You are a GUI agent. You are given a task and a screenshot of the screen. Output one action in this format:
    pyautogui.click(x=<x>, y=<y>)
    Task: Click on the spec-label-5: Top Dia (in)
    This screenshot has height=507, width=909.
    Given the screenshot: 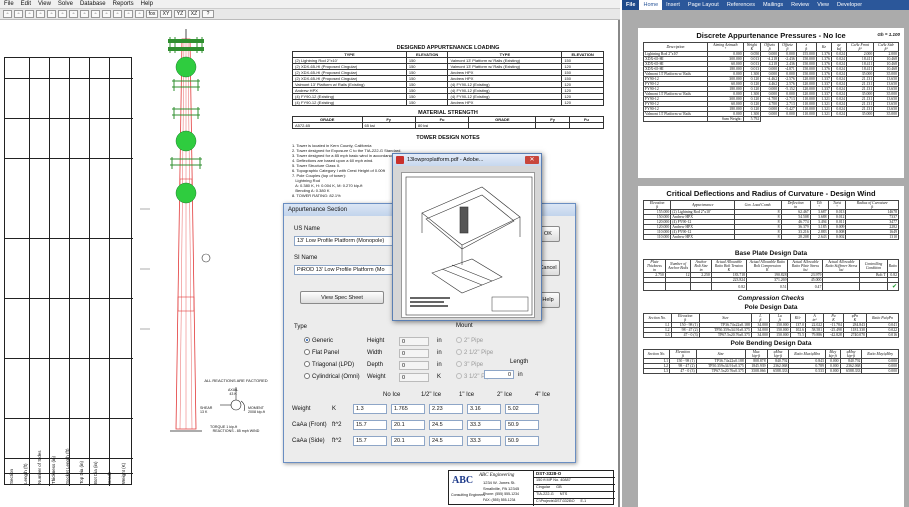 What is the action you would take?
    pyautogui.click(x=81, y=472)
    